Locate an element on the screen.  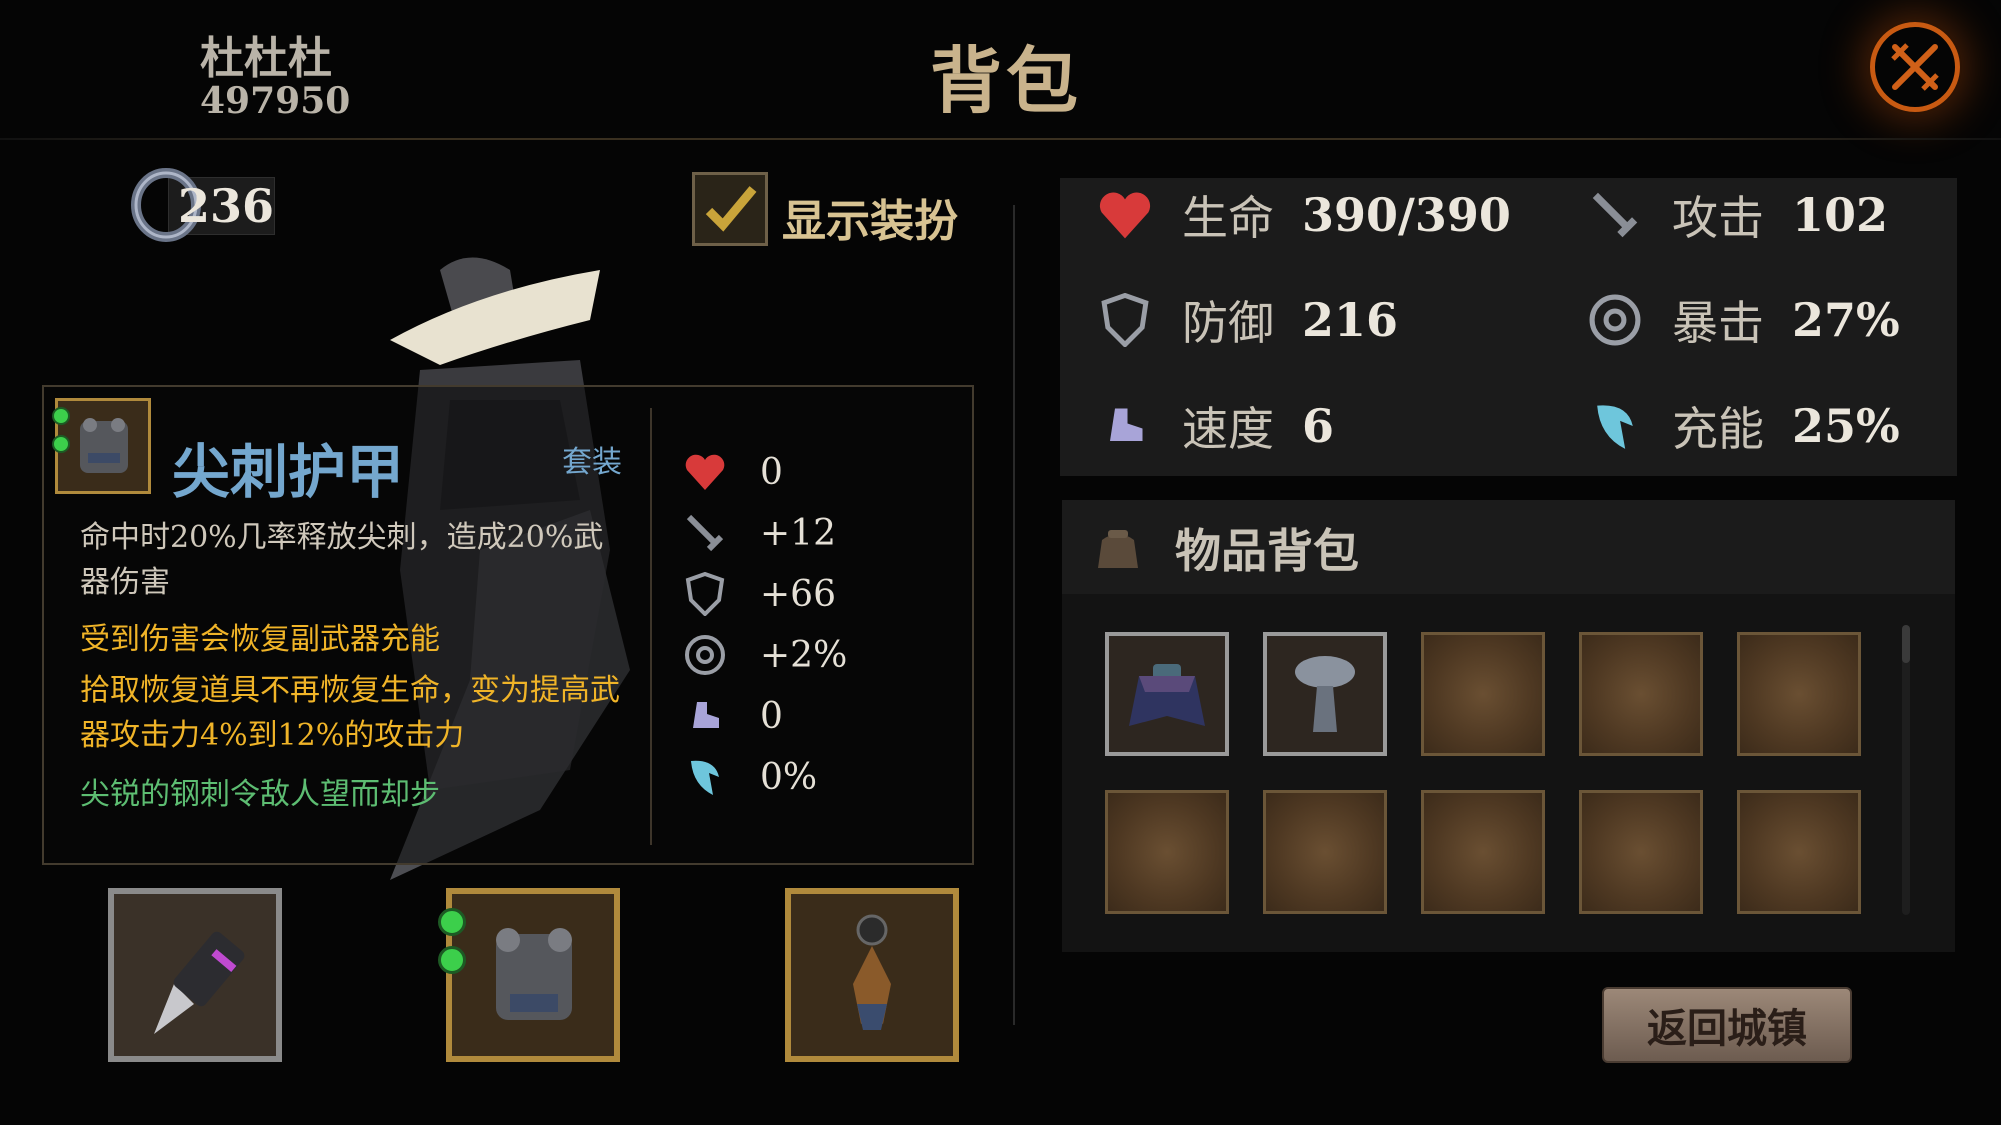
show-outfit-checkbox is located at coordinates (730, 209).